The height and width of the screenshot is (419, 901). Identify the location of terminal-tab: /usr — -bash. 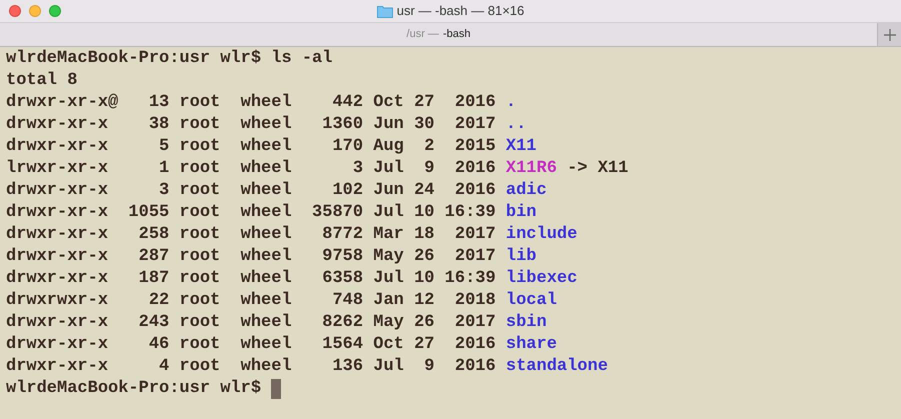
(438, 34).